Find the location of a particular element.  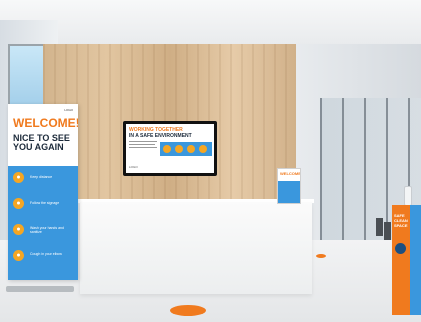

people-distance-icon is located at coordinates (167, 149).